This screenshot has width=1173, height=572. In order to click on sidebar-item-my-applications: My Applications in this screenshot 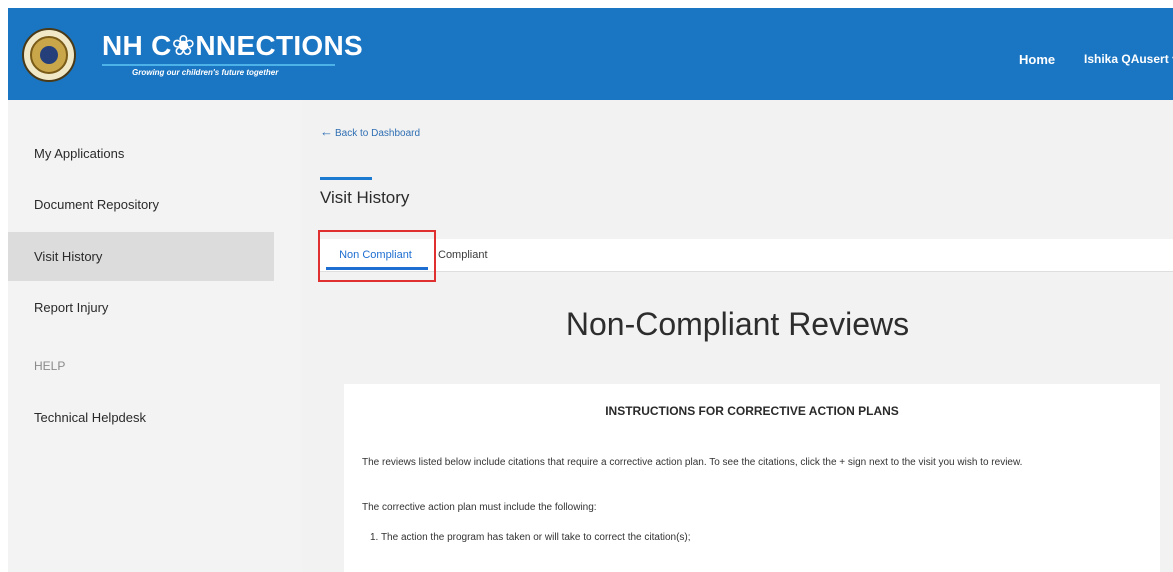, I will do `click(141, 154)`.